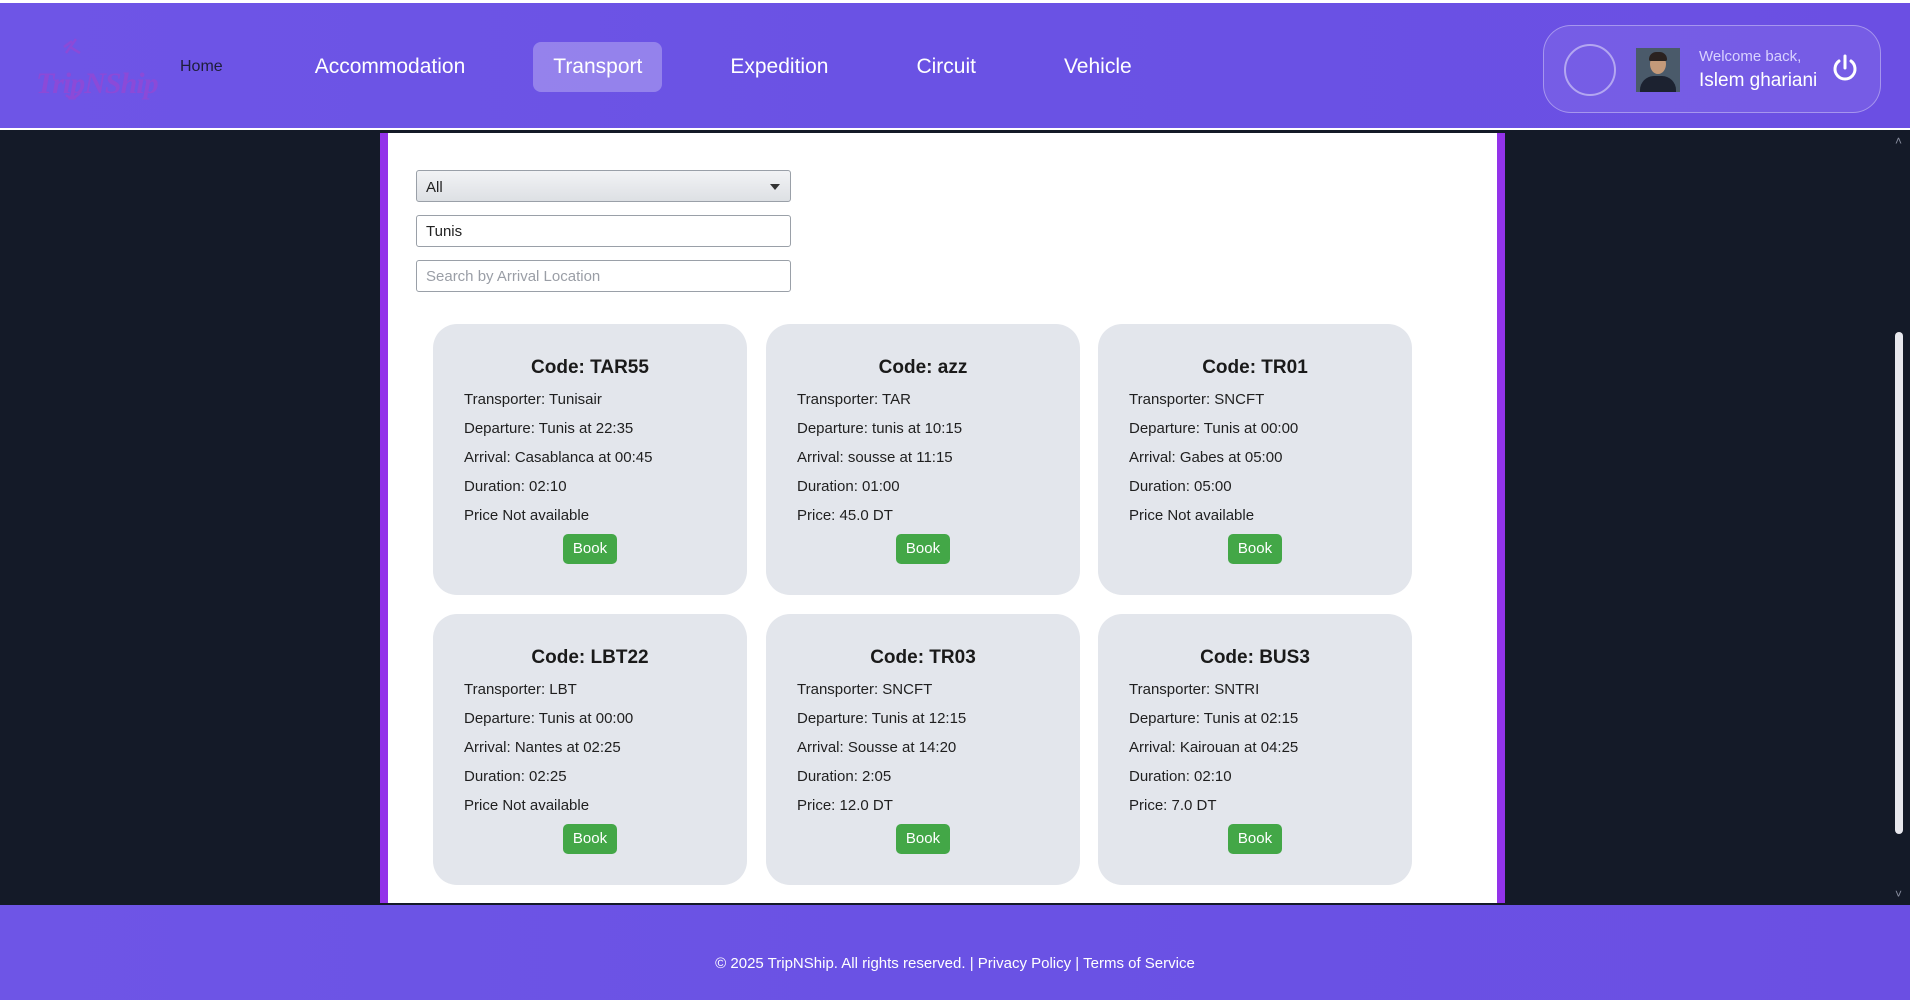  Describe the element at coordinates (845, 515) in the screenshot. I see `card-price: Price: 45.0 DT` at that location.